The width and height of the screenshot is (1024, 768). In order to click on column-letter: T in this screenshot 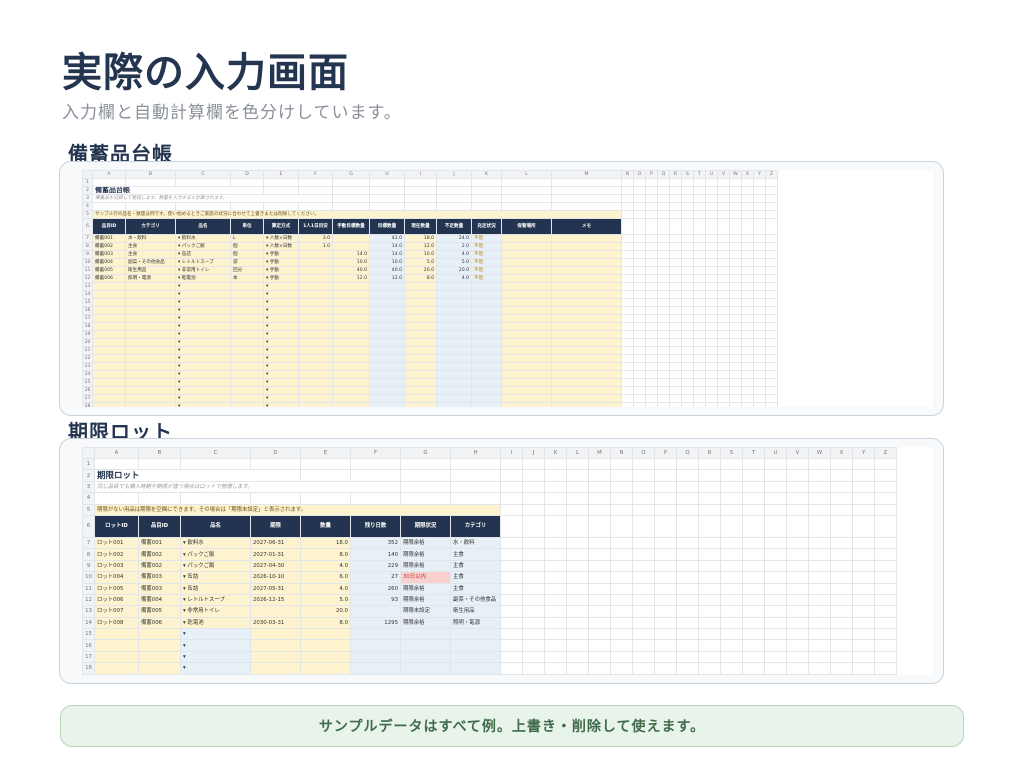, I will do `click(699, 174)`.